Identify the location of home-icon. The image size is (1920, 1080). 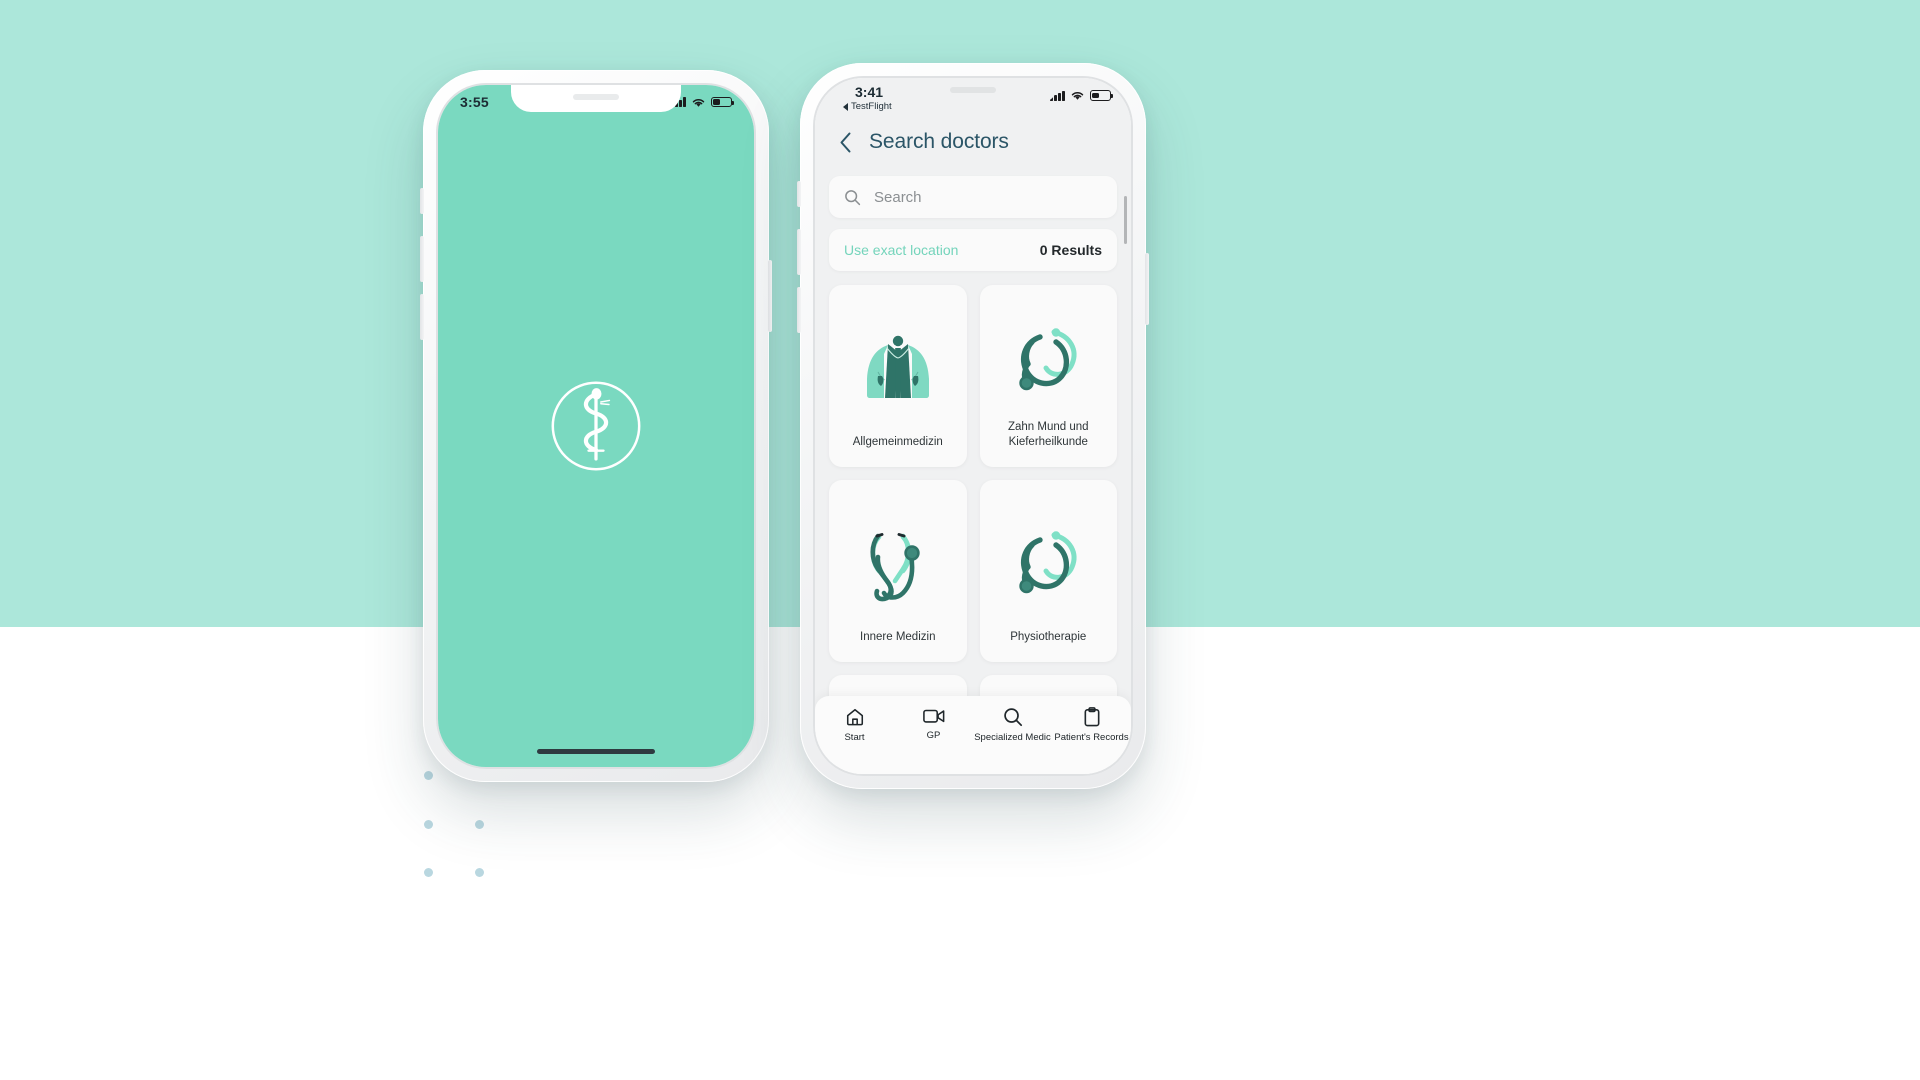
(854, 717).